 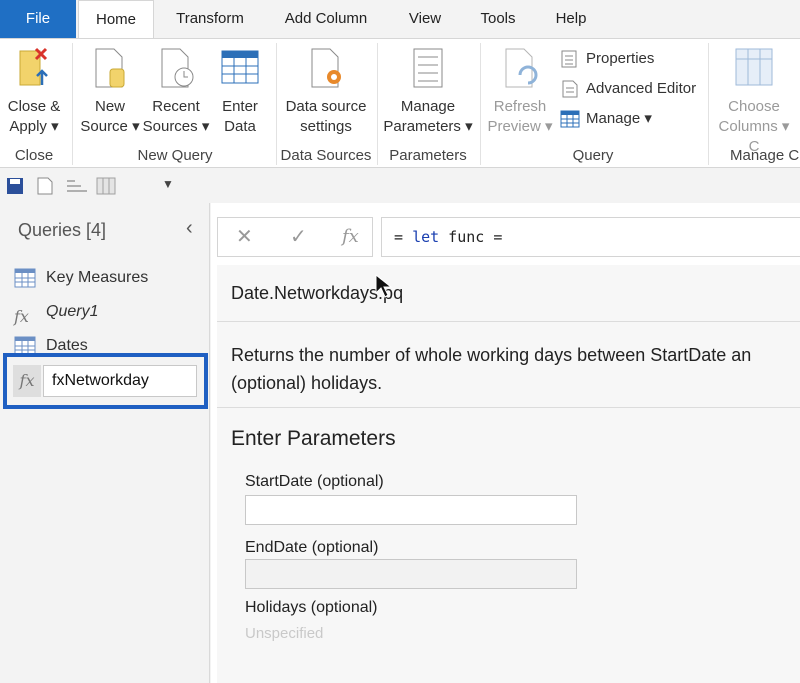 I want to click on enter-parameters-heading: Enter Parameters, so click(x=313, y=438).